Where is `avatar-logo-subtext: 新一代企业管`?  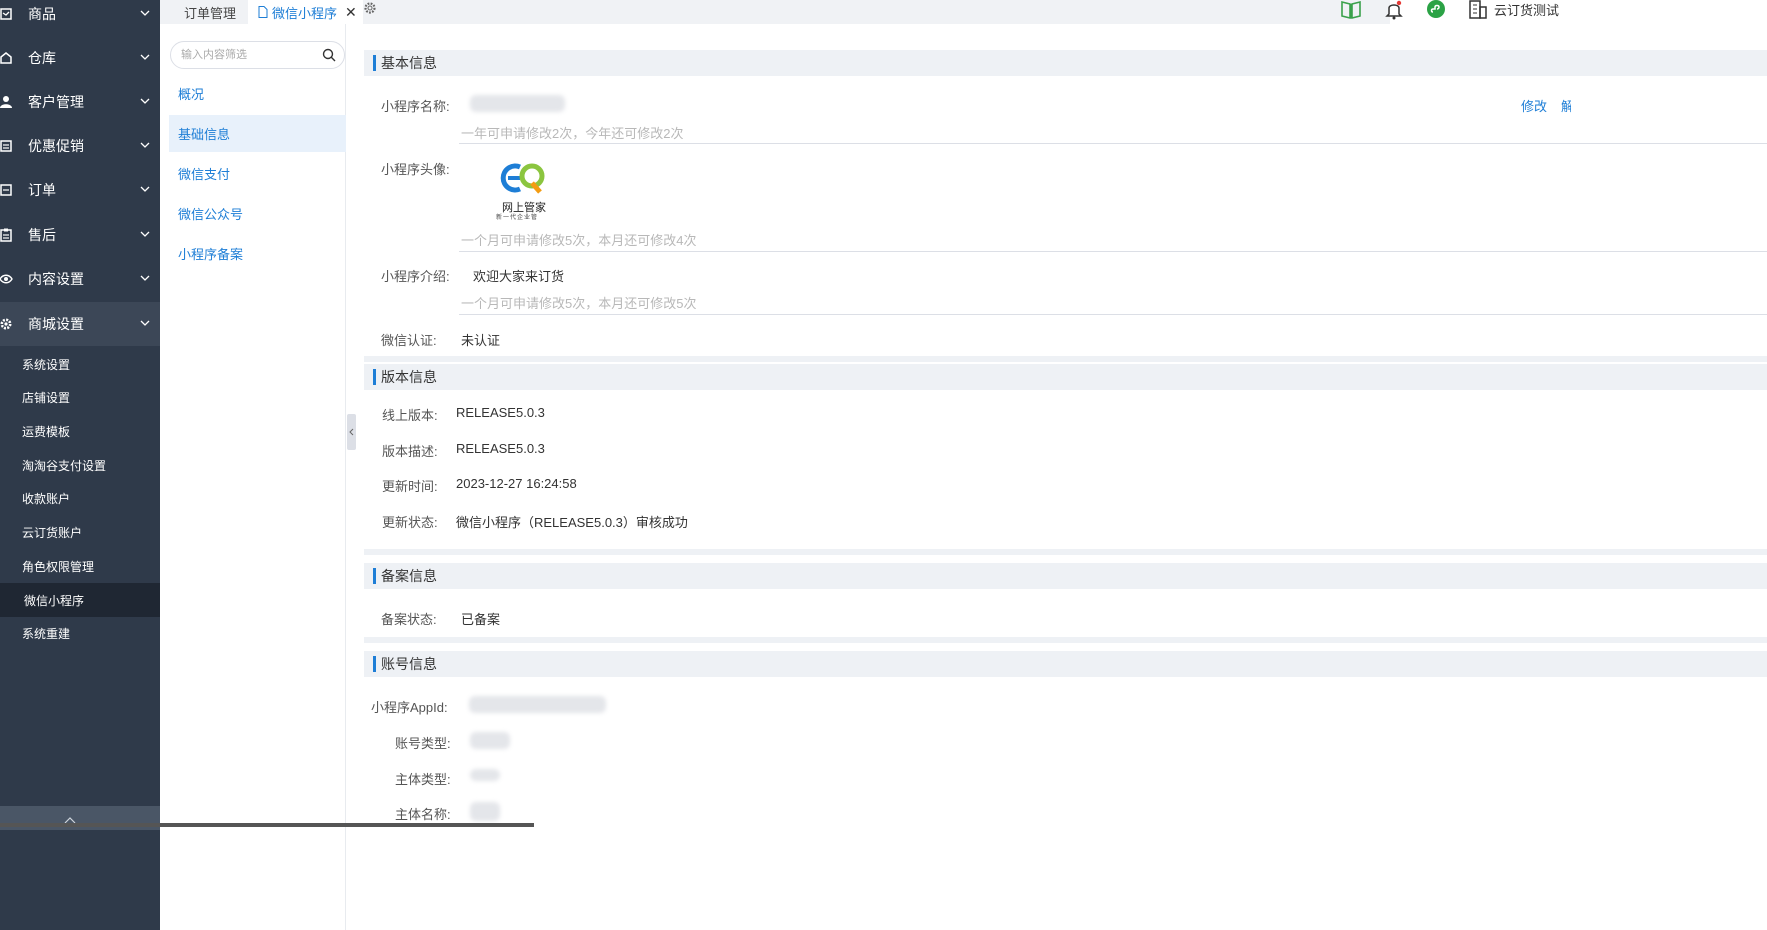 avatar-logo-subtext: 新一代企业管 is located at coordinates (517, 218).